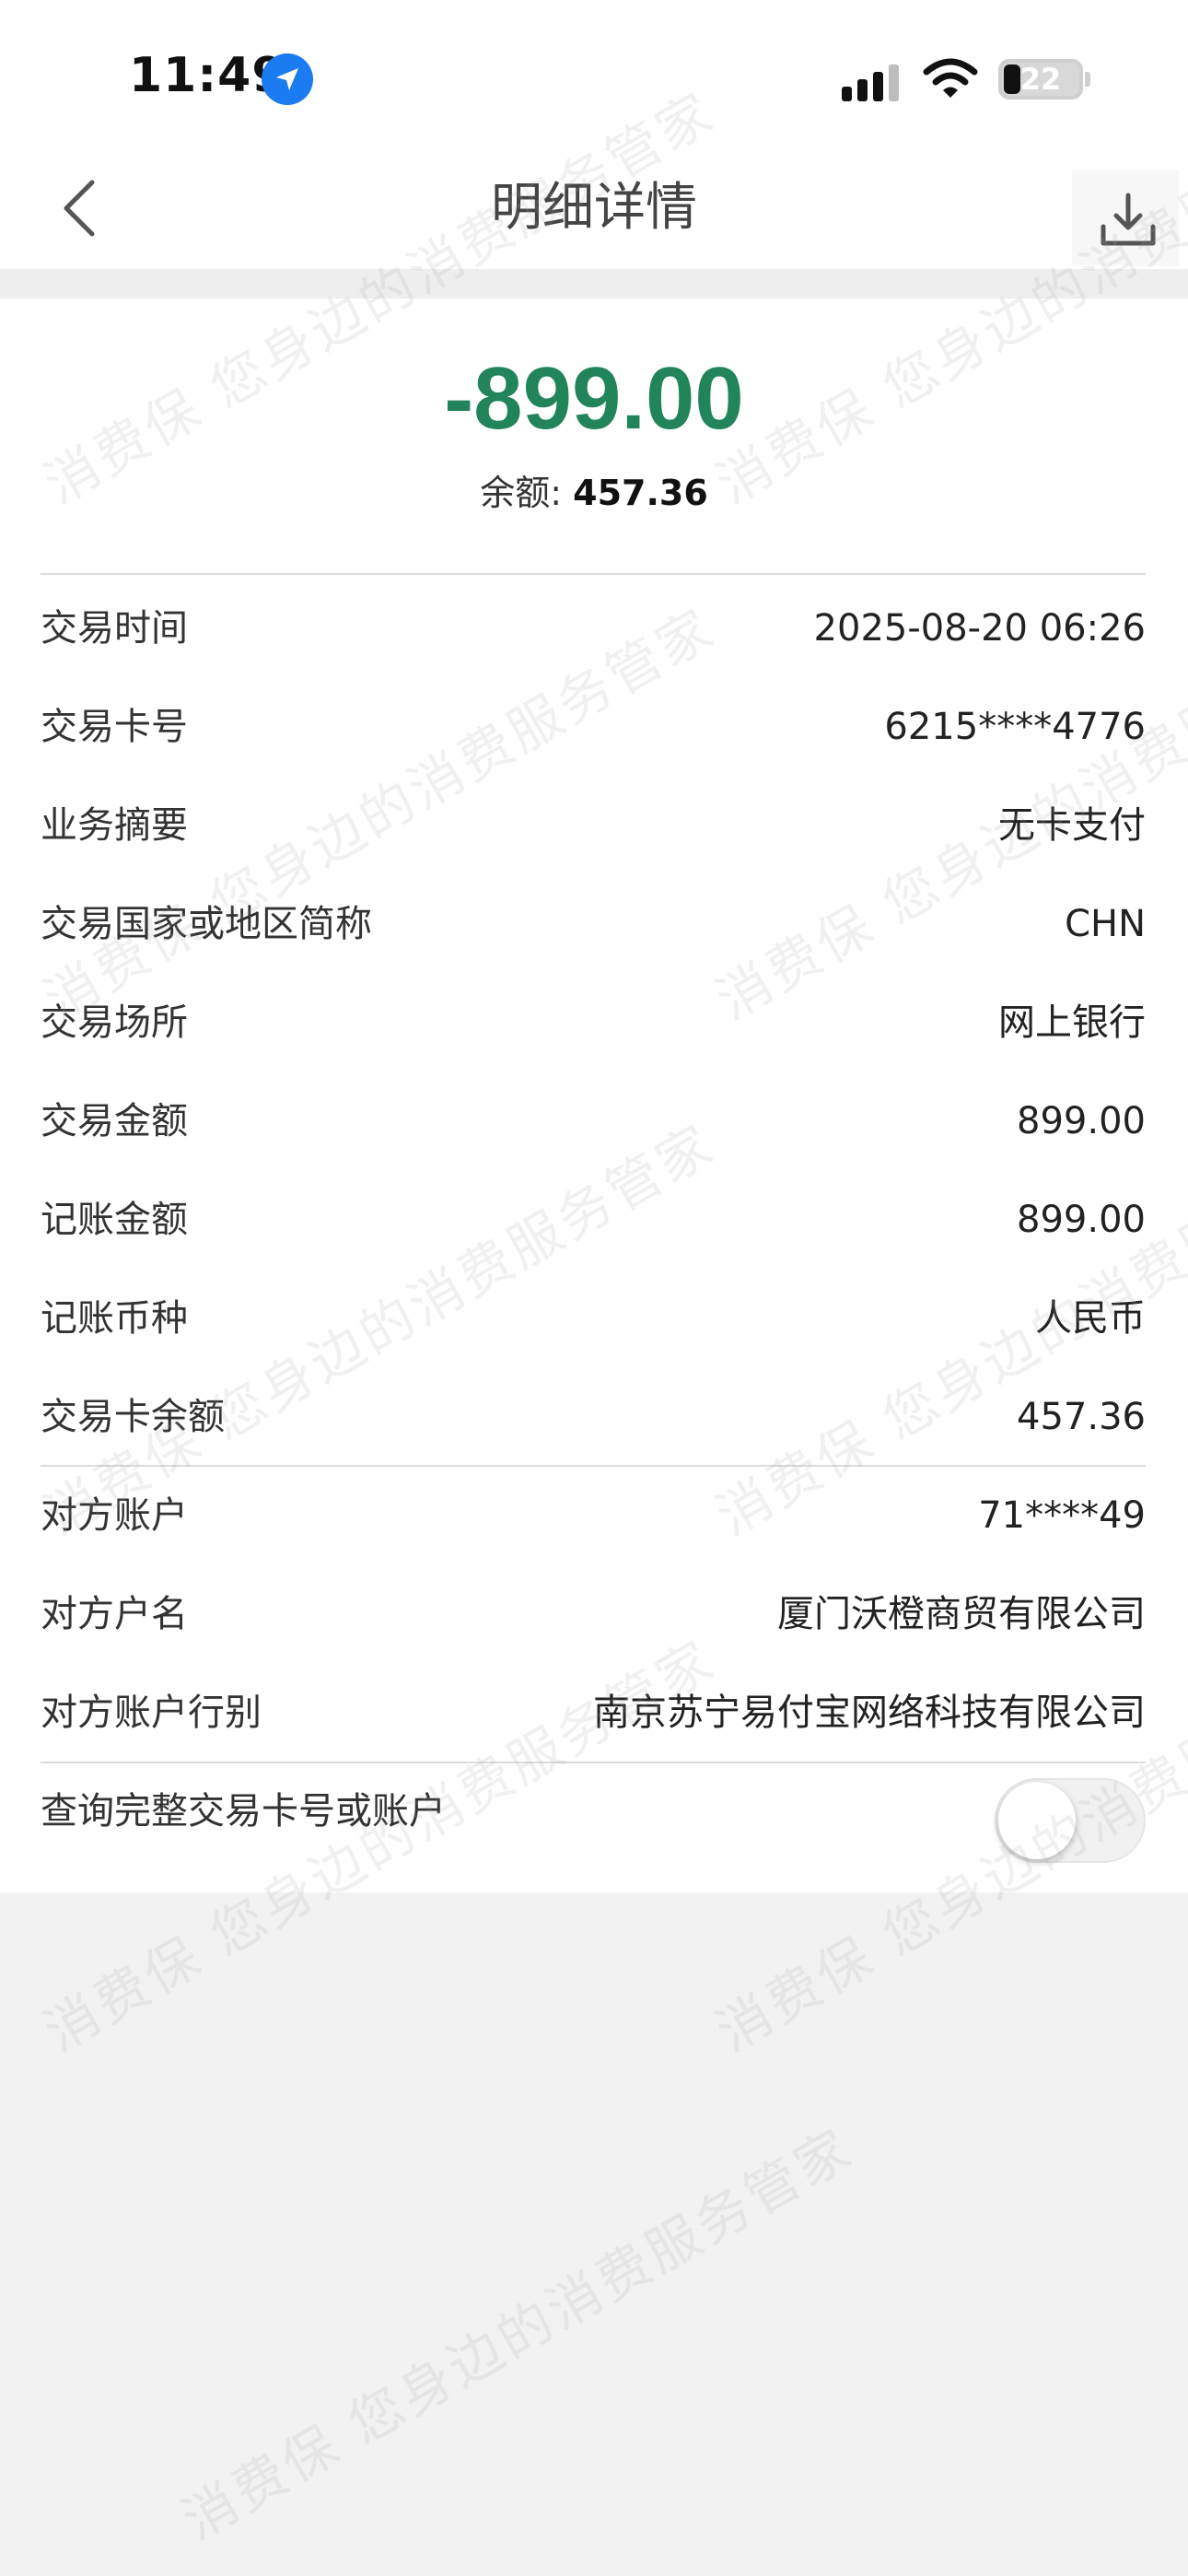 This screenshot has height=2576, width=1188. Describe the element at coordinates (593, 924) in the screenshot. I see `detail-row-country-code: 交易国家或地区简称 CHN` at that location.